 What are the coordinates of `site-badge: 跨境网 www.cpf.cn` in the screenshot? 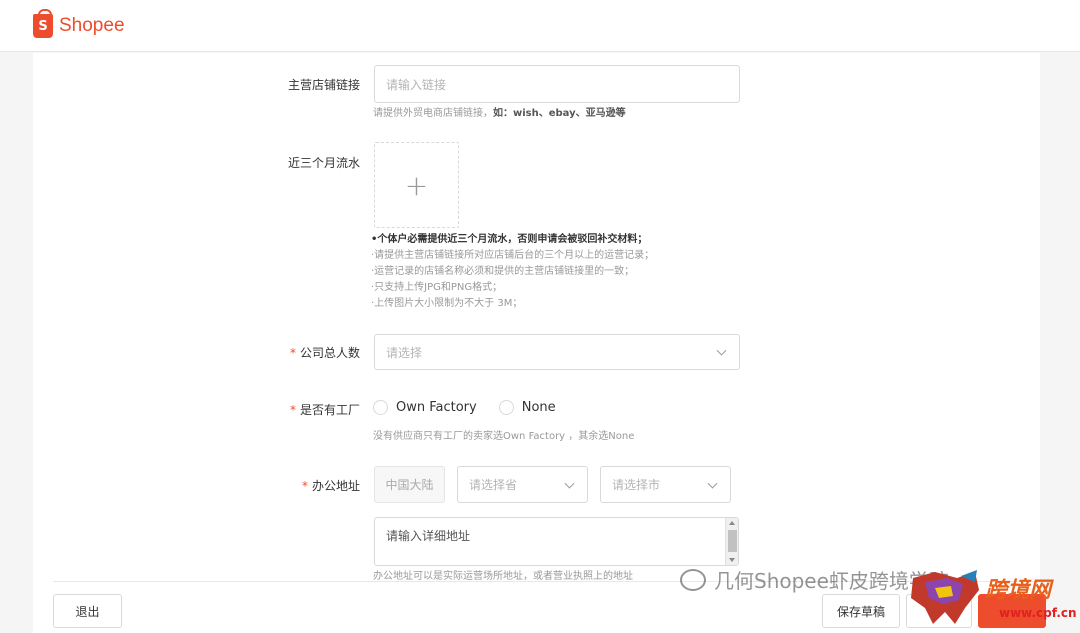 It's located at (991, 598).